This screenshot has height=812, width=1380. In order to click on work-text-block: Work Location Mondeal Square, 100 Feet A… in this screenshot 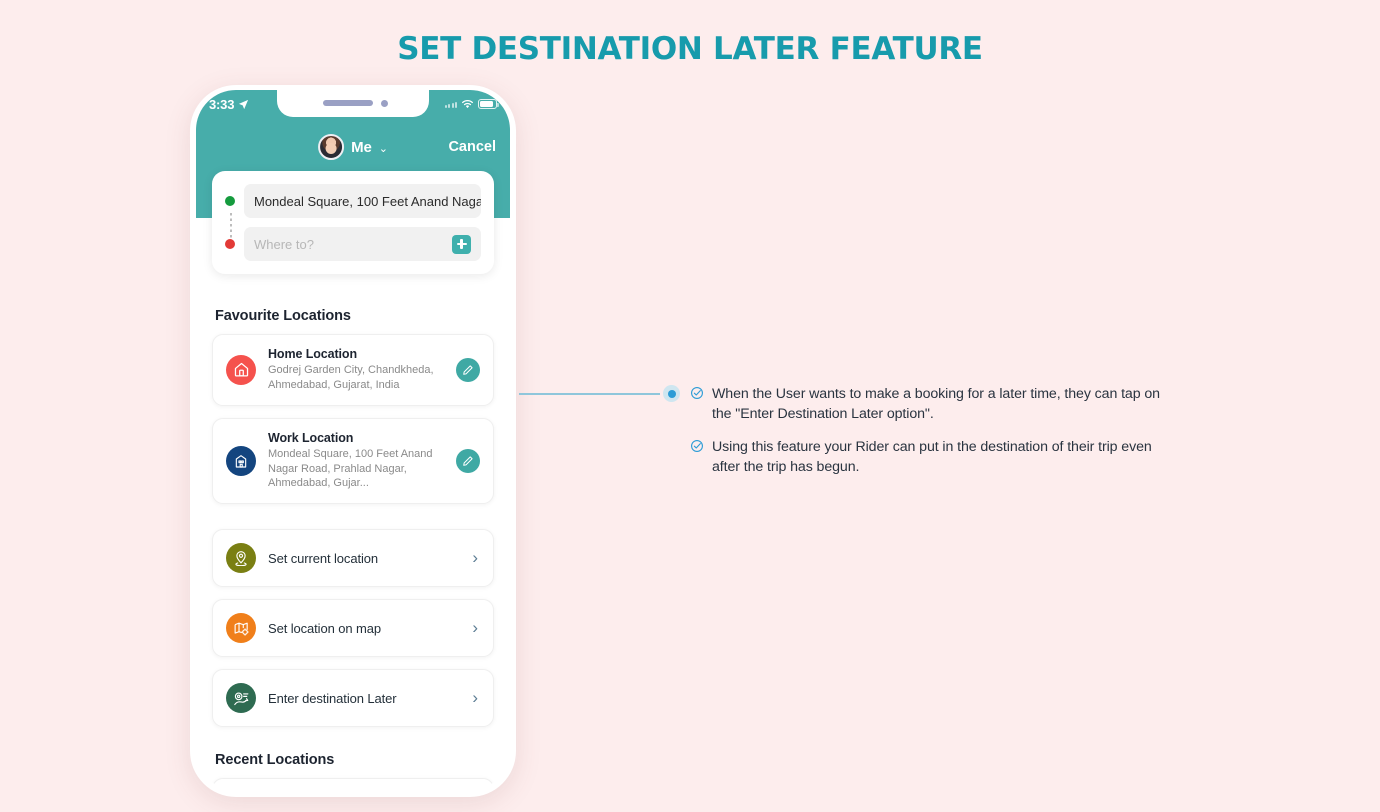, I will do `click(356, 461)`.